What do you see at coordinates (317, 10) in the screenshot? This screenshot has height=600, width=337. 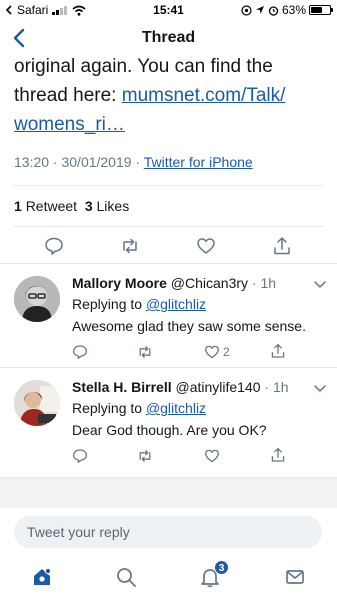 I see `battery-fill` at bounding box center [317, 10].